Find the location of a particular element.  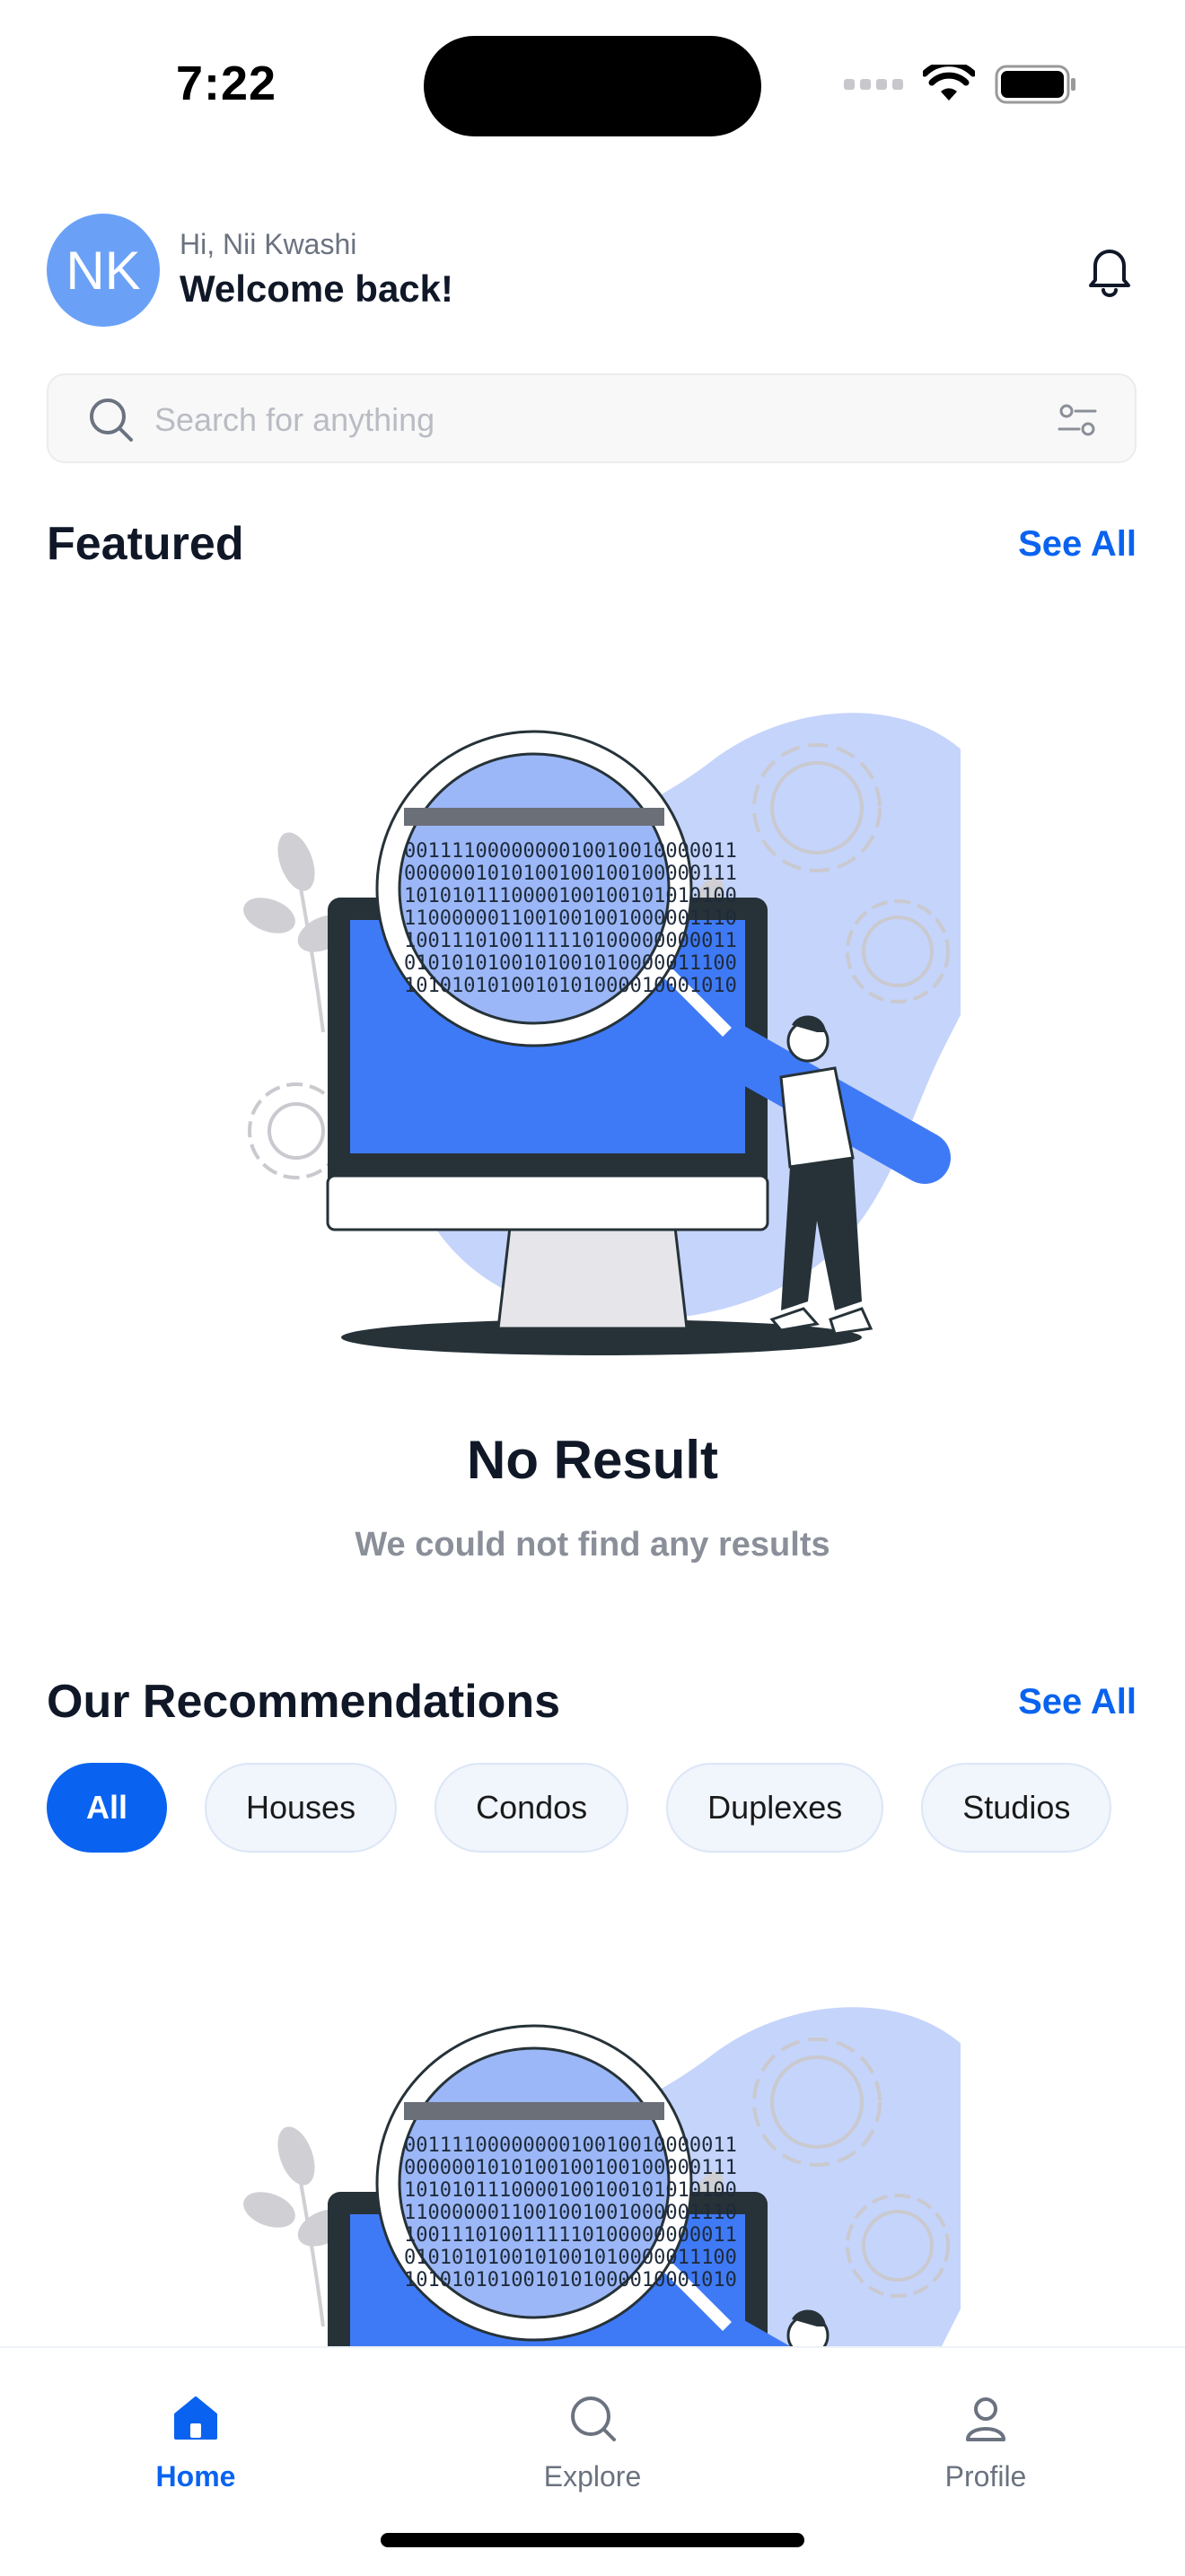

recommendations-title: Our Recommendations is located at coordinates (304, 1702).